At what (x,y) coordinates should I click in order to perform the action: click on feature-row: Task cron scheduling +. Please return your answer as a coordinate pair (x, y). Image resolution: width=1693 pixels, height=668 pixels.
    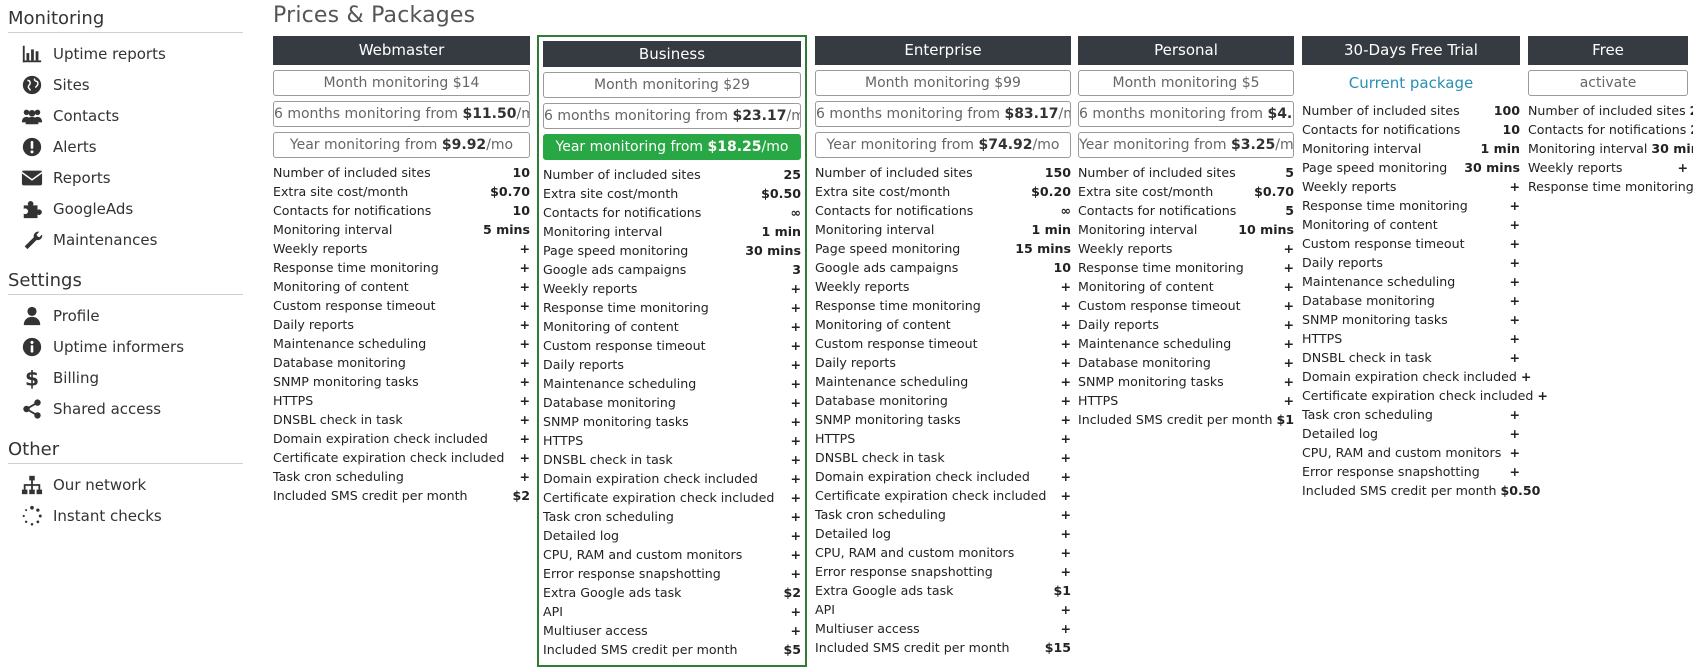
    Looking at the image, I should click on (672, 516).